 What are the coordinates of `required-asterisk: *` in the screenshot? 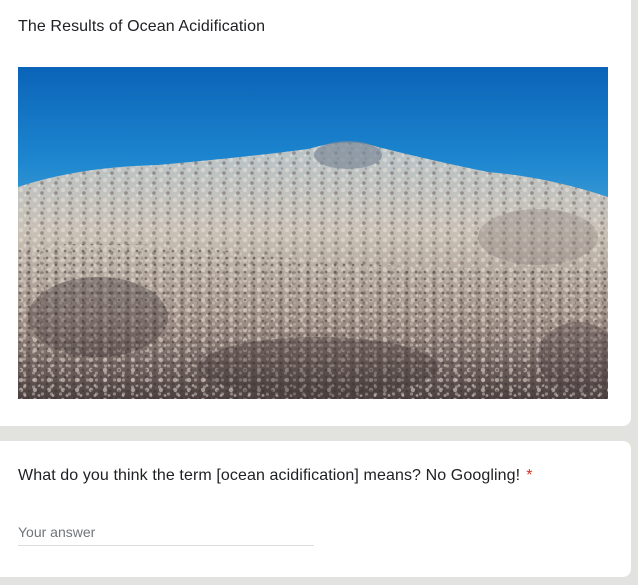 It's located at (529, 475).